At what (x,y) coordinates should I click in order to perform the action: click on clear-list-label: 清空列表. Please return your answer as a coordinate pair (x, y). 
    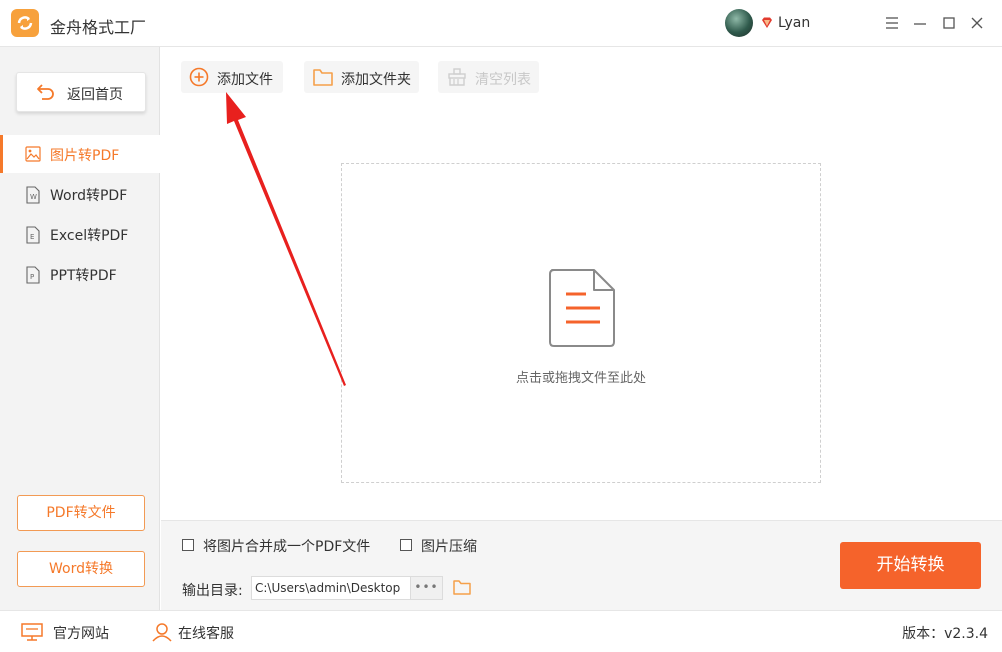
    Looking at the image, I should click on (503, 80).